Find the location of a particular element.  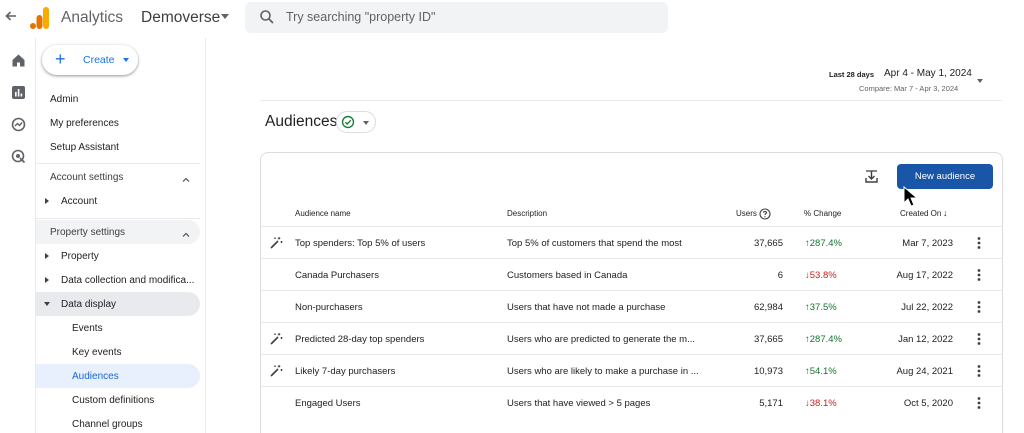

back-arrow-icon is located at coordinates (12, 18).